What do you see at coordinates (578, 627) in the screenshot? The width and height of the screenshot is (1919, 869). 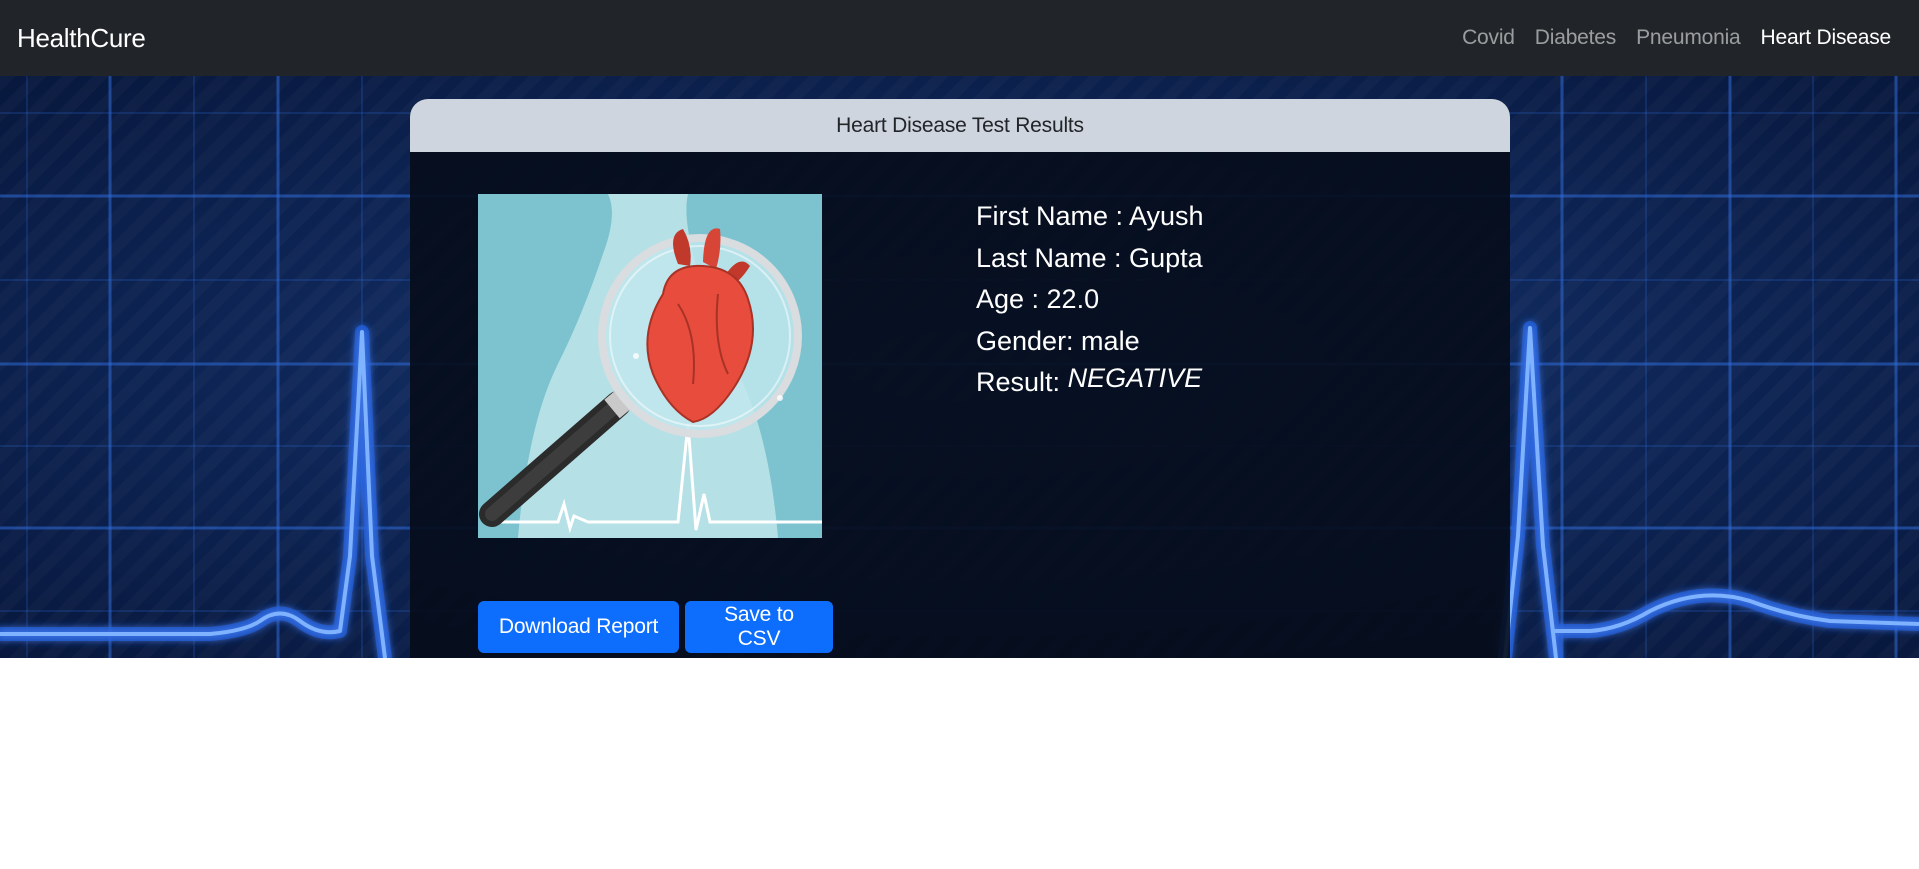 I see `download-report-button: Download Report` at bounding box center [578, 627].